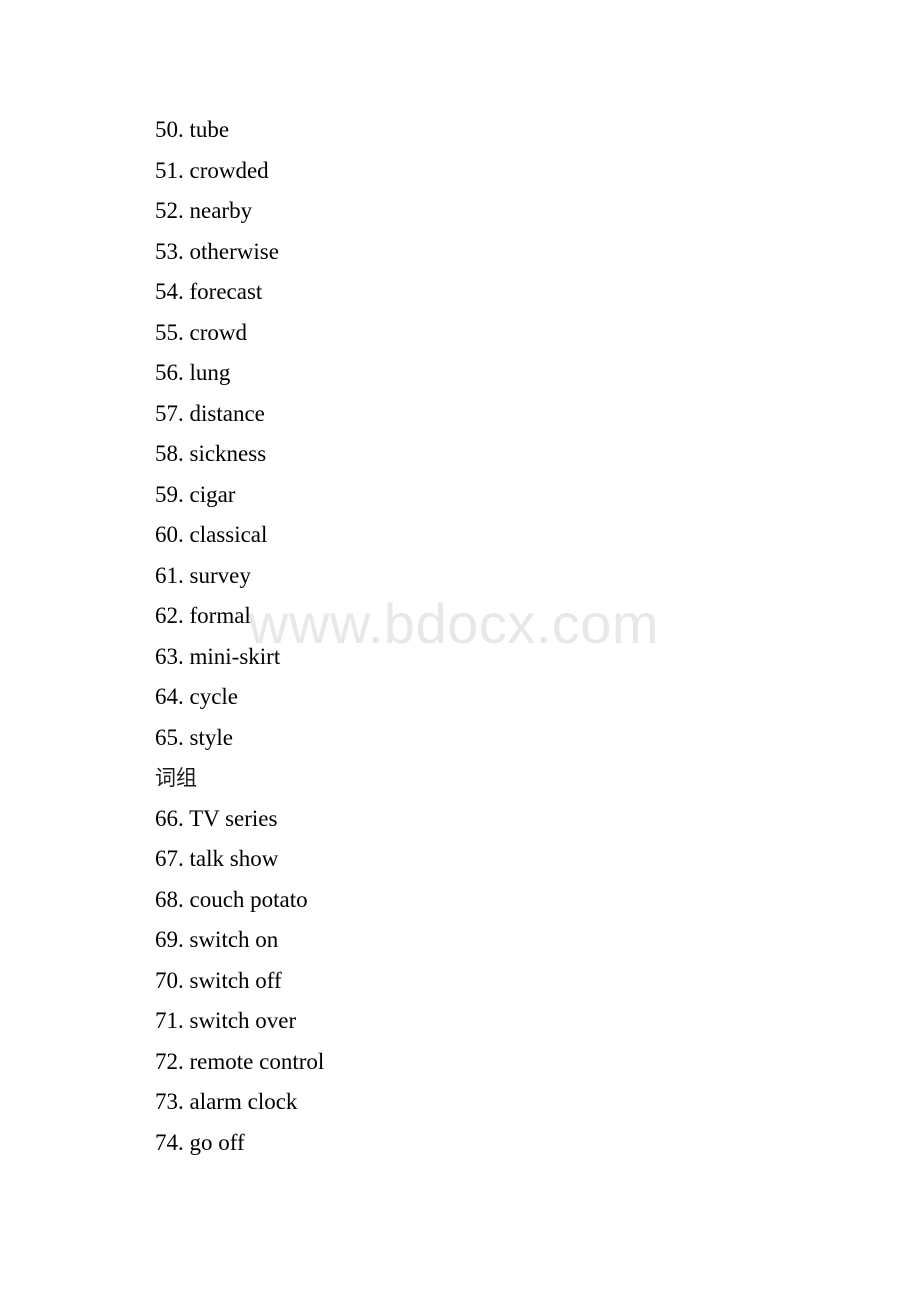 Image resolution: width=920 pixels, height=1302 pixels. Describe the element at coordinates (218, 980) in the screenshot. I see `vocabulary-item: 70. switch off` at that location.